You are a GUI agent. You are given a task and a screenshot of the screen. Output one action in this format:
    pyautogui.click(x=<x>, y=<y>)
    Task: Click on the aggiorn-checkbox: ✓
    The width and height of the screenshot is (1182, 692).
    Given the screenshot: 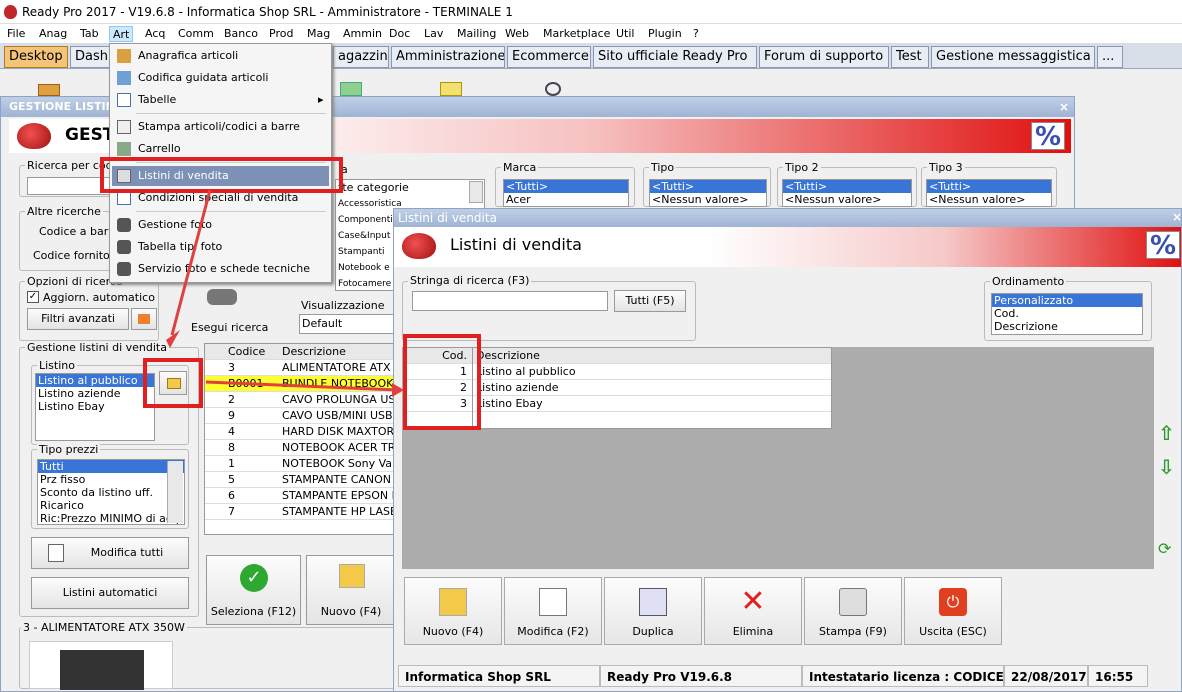 What is the action you would take?
    pyautogui.click(x=33, y=297)
    